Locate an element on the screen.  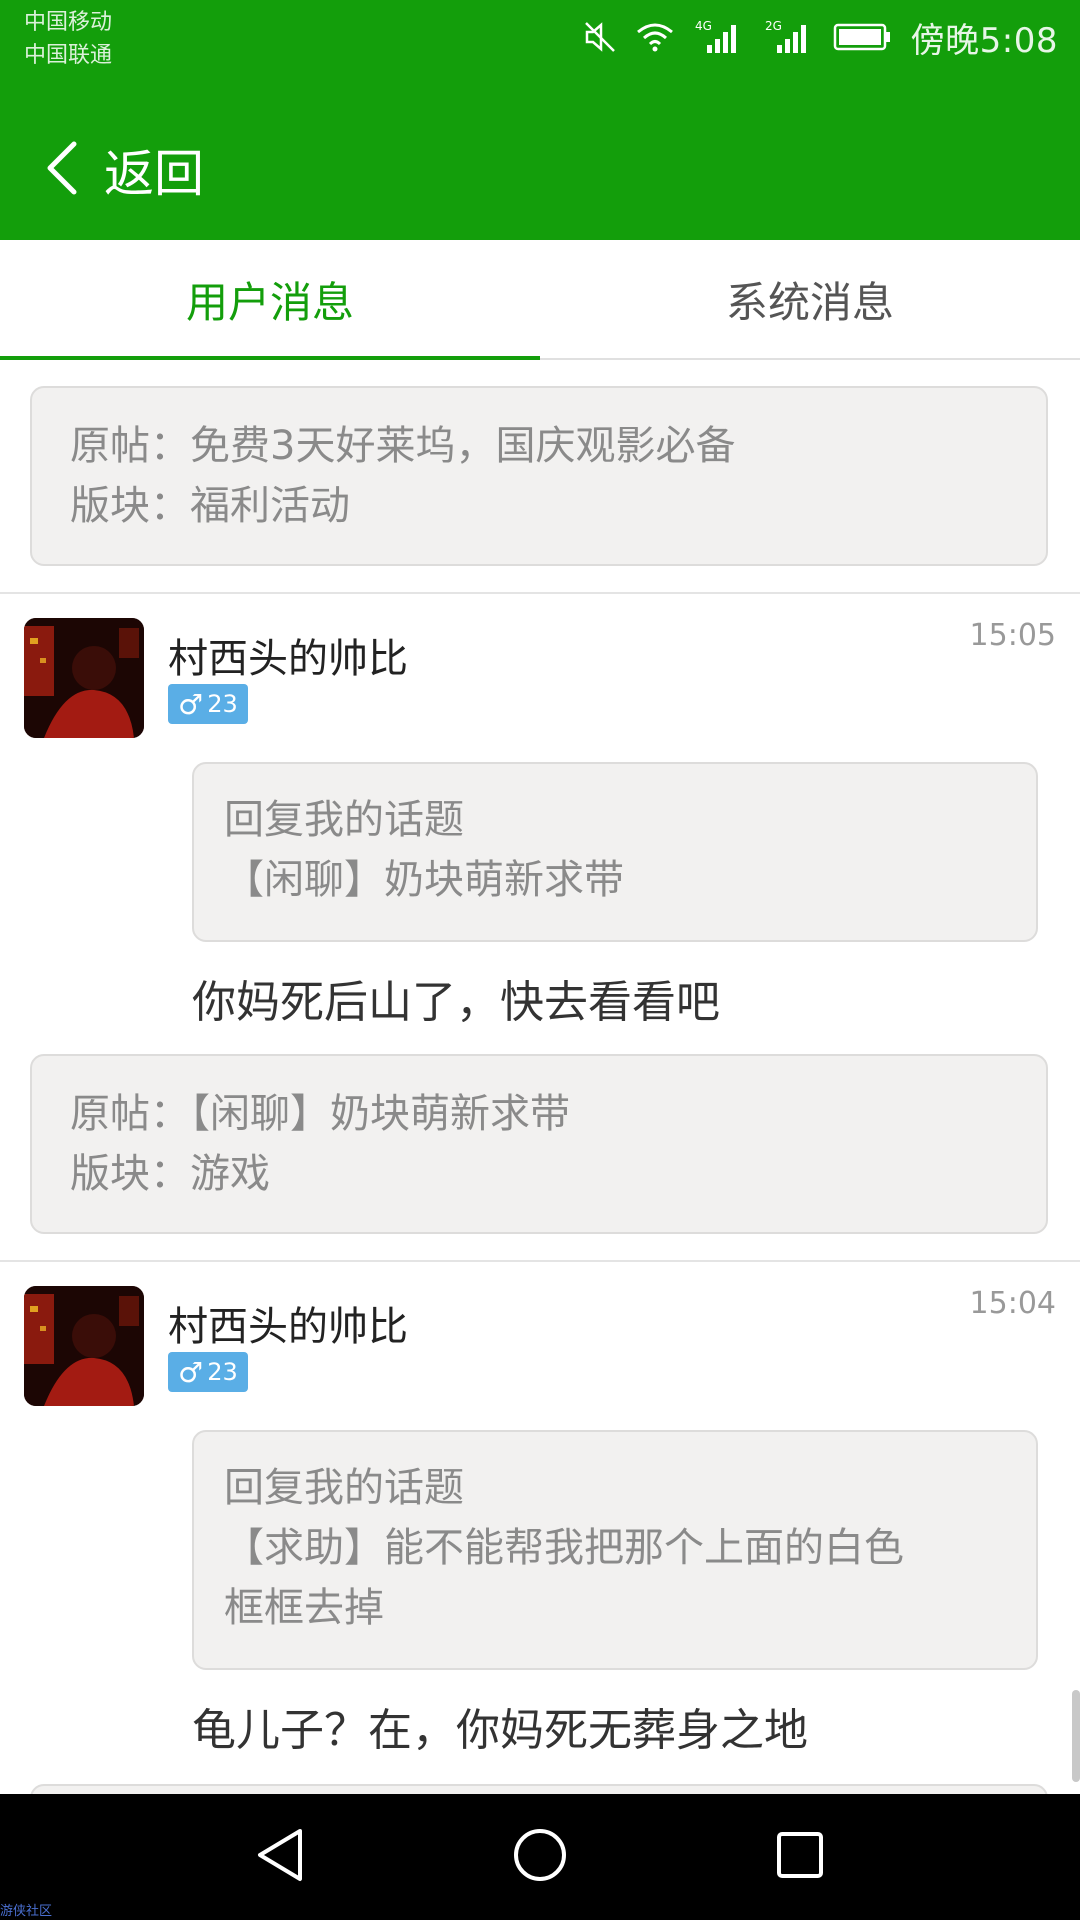
signal-4g-icon: 4G is located at coordinates (719, 37).